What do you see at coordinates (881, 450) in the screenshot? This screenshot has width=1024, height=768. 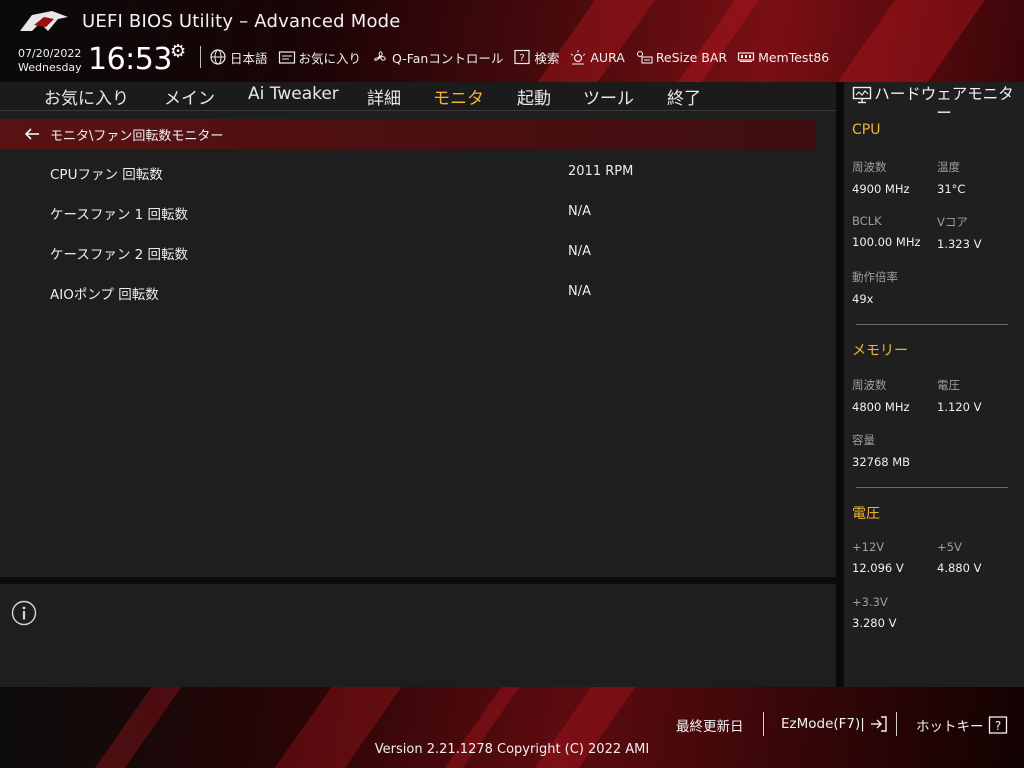 I see `memory-capacity: 容量 32768 MB` at bounding box center [881, 450].